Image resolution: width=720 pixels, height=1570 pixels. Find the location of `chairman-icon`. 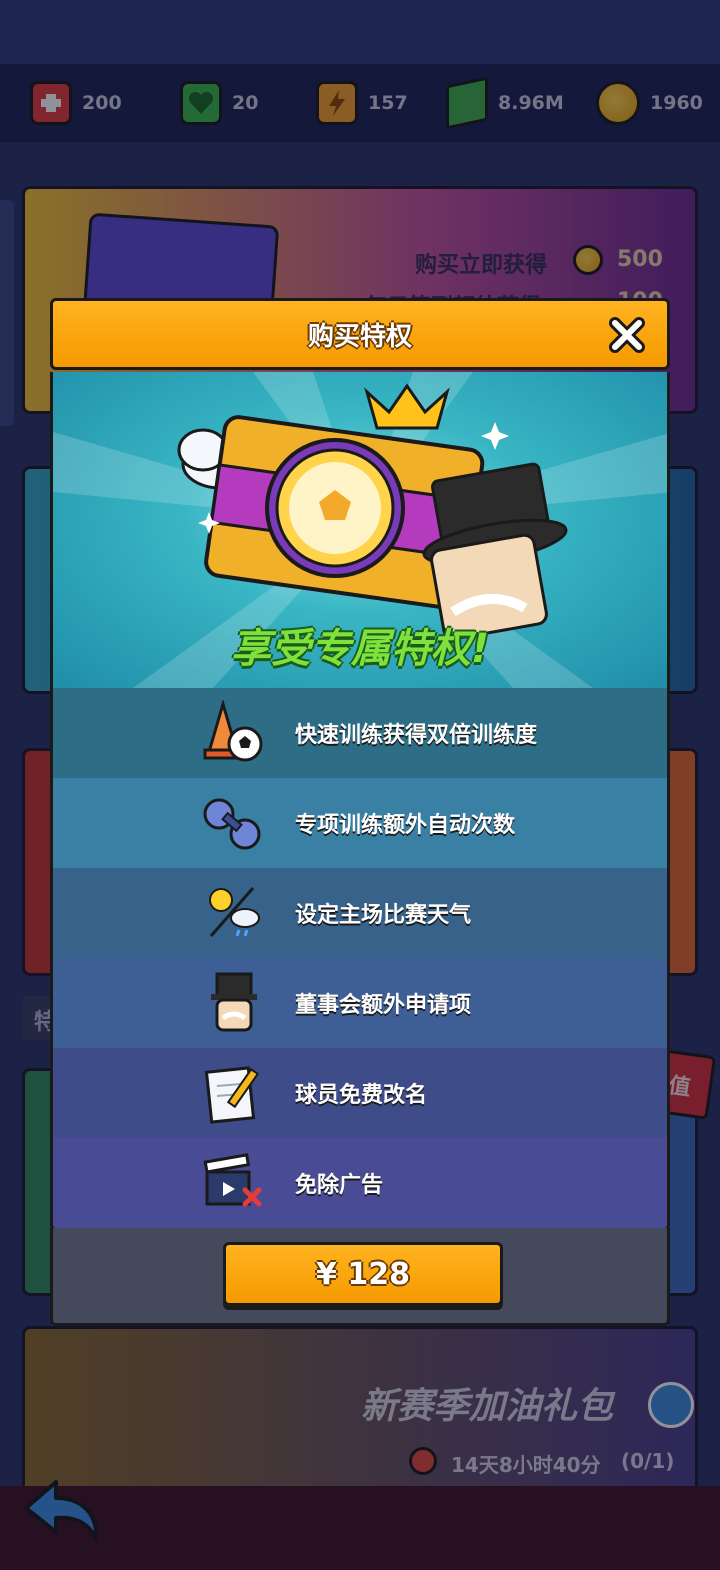

chairman-icon is located at coordinates (234, 1003).